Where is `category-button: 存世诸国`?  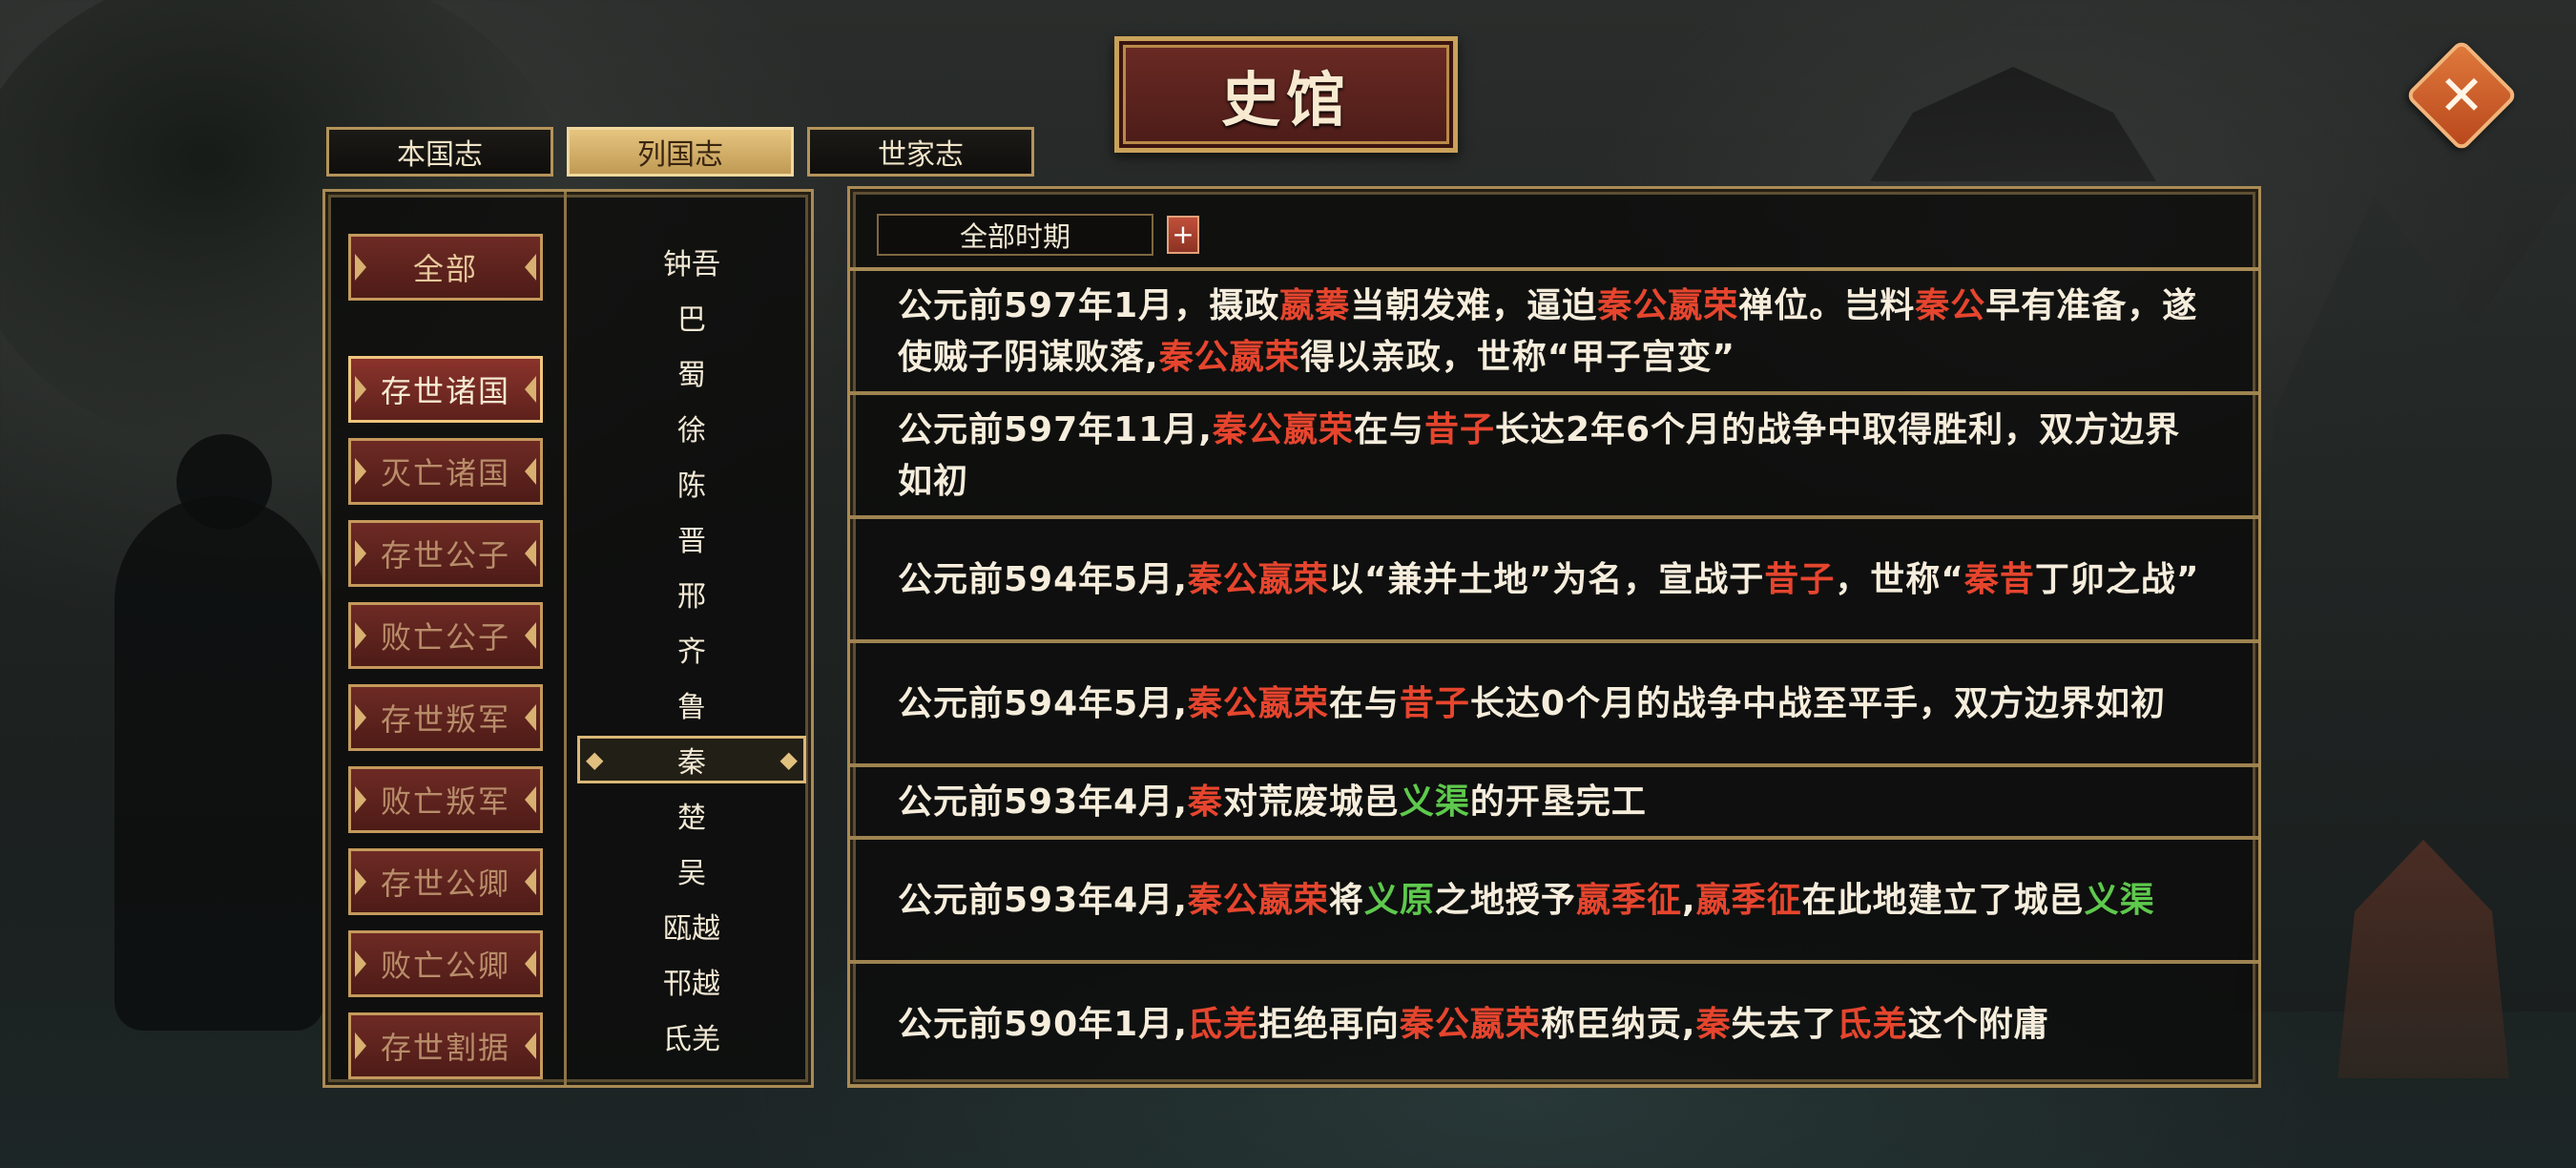 category-button: 存世诸国 is located at coordinates (445, 390).